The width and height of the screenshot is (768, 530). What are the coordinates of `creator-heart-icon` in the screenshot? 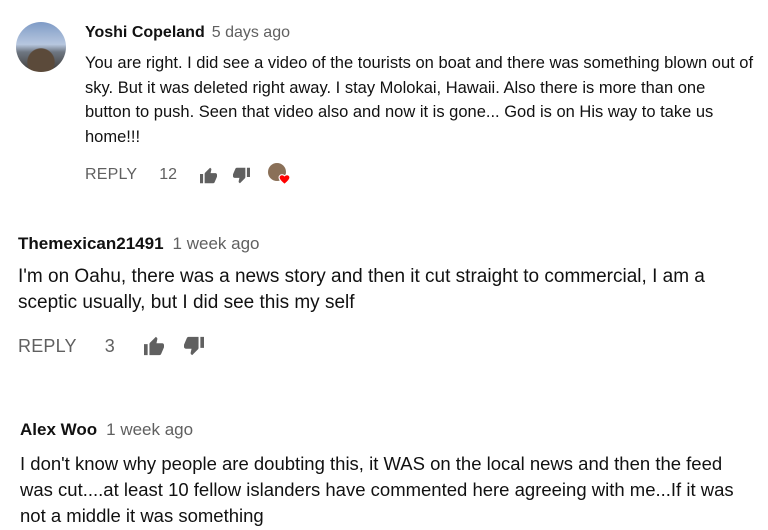 It's located at (280, 175).